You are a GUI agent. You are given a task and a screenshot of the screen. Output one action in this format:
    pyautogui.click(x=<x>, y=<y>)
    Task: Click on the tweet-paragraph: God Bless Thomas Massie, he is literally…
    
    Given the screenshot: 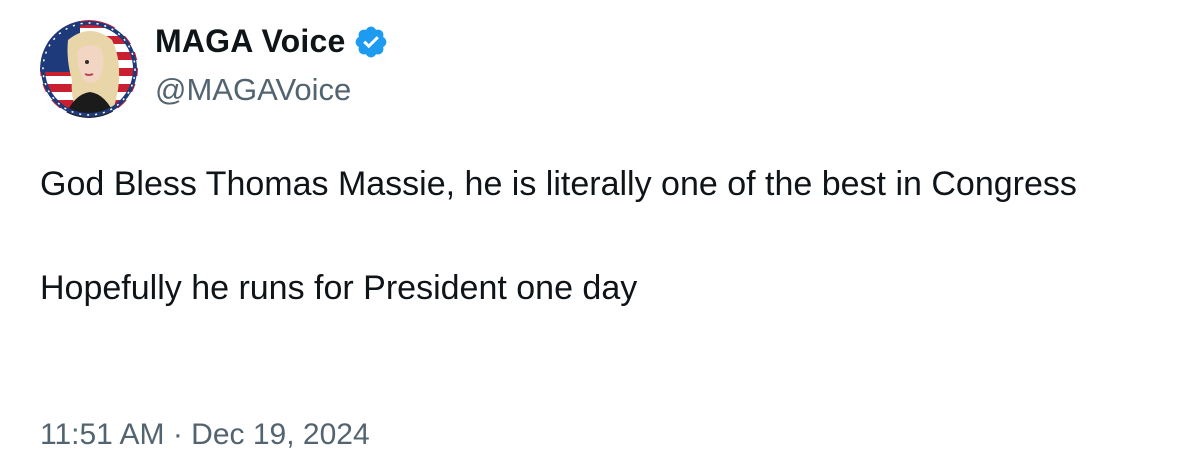 What is the action you would take?
    pyautogui.click(x=558, y=184)
    